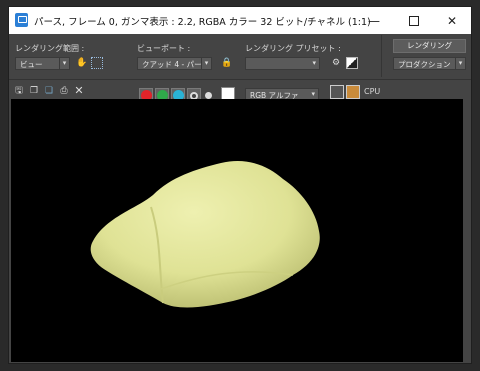 Image resolution: width=480 pixels, height=371 pixels. Describe the element at coordinates (31, 64) in the screenshot. I see `render-area-value: ビュー` at that location.